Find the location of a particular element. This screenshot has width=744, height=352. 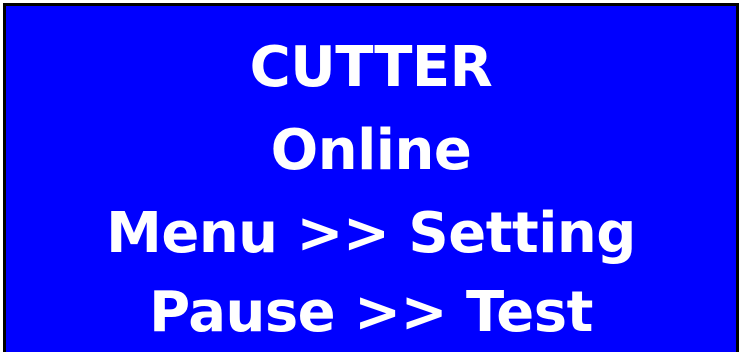

pause-test-hint-text: Pause >> Test is located at coordinates (371, 312).